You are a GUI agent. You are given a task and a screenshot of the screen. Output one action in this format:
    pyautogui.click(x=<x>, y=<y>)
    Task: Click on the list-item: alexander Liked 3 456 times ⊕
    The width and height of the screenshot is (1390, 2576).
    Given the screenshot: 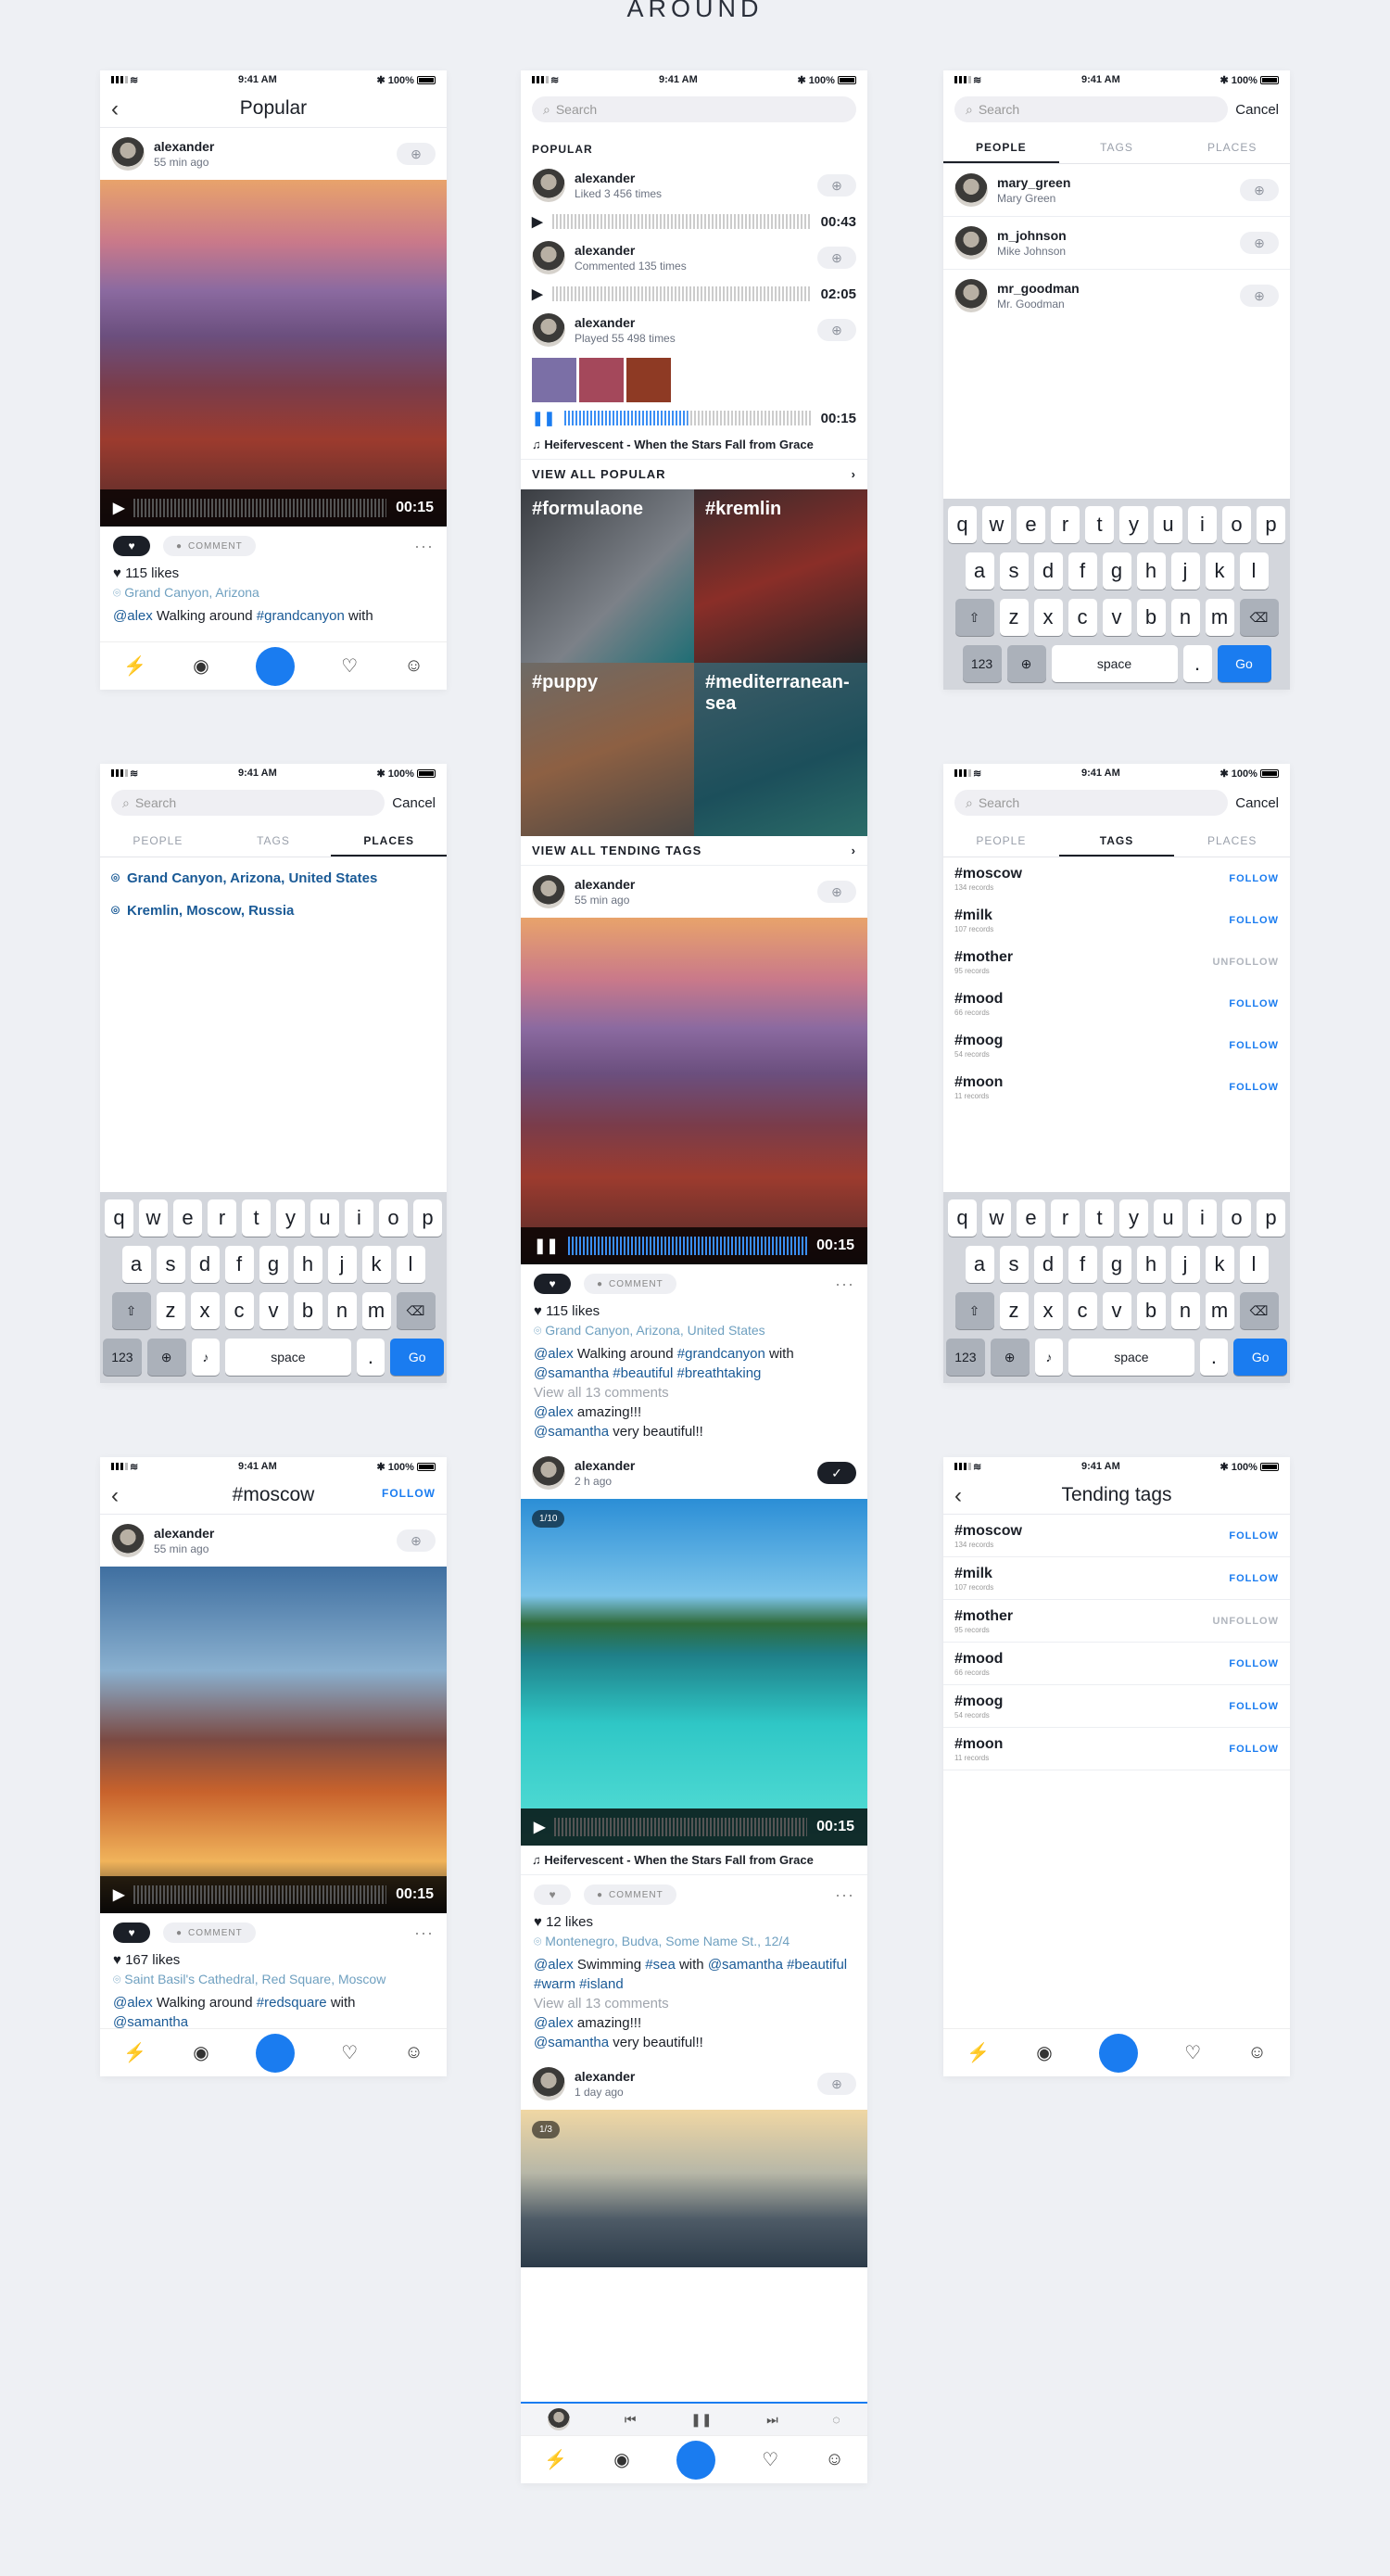 What is the action you would take?
    pyautogui.click(x=694, y=185)
    